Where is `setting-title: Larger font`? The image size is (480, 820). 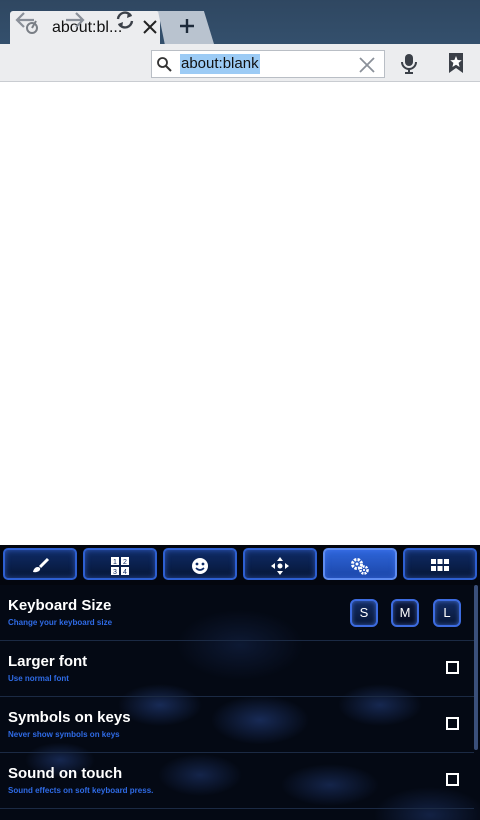 setting-title: Larger font is located at coordinates (48, 661).